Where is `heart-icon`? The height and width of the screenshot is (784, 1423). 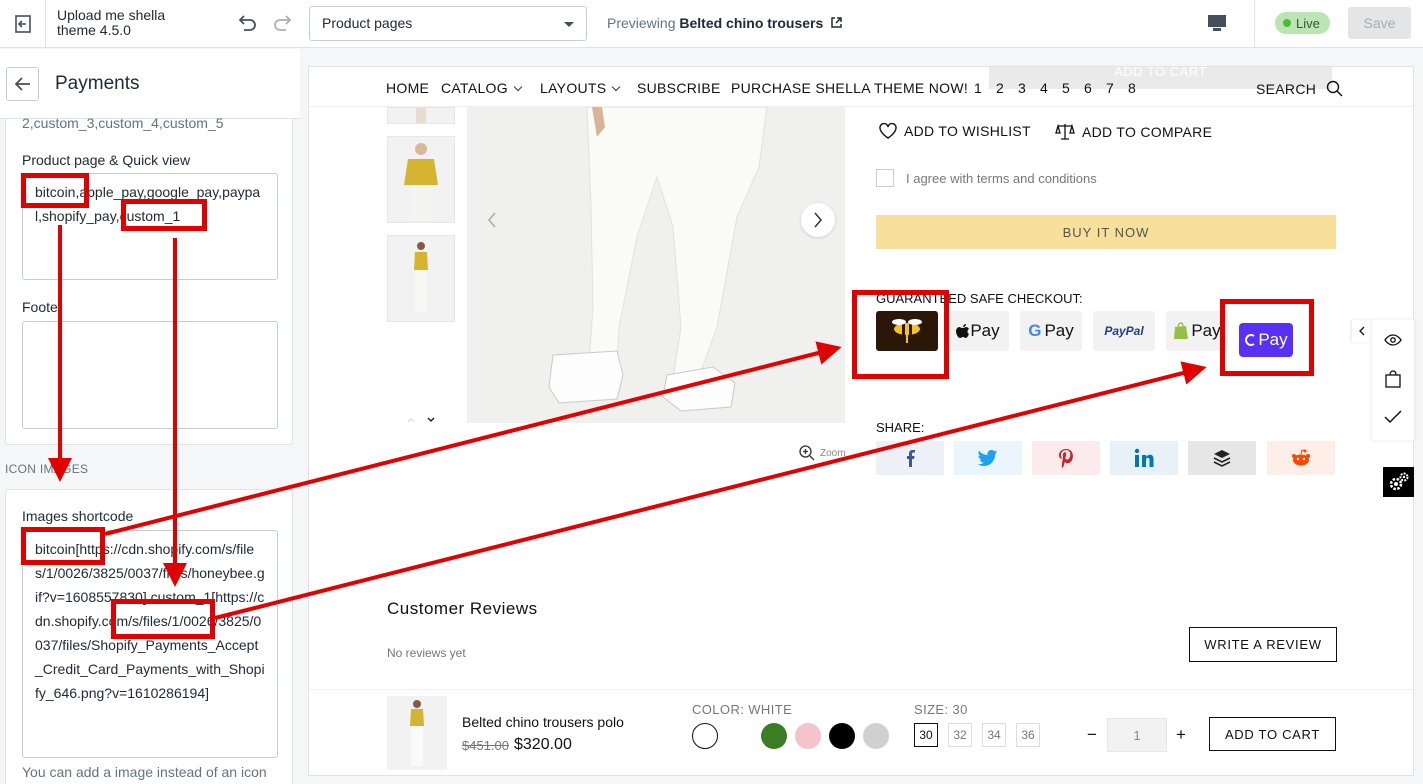 heart-icon is located at coordinates (888, 131).